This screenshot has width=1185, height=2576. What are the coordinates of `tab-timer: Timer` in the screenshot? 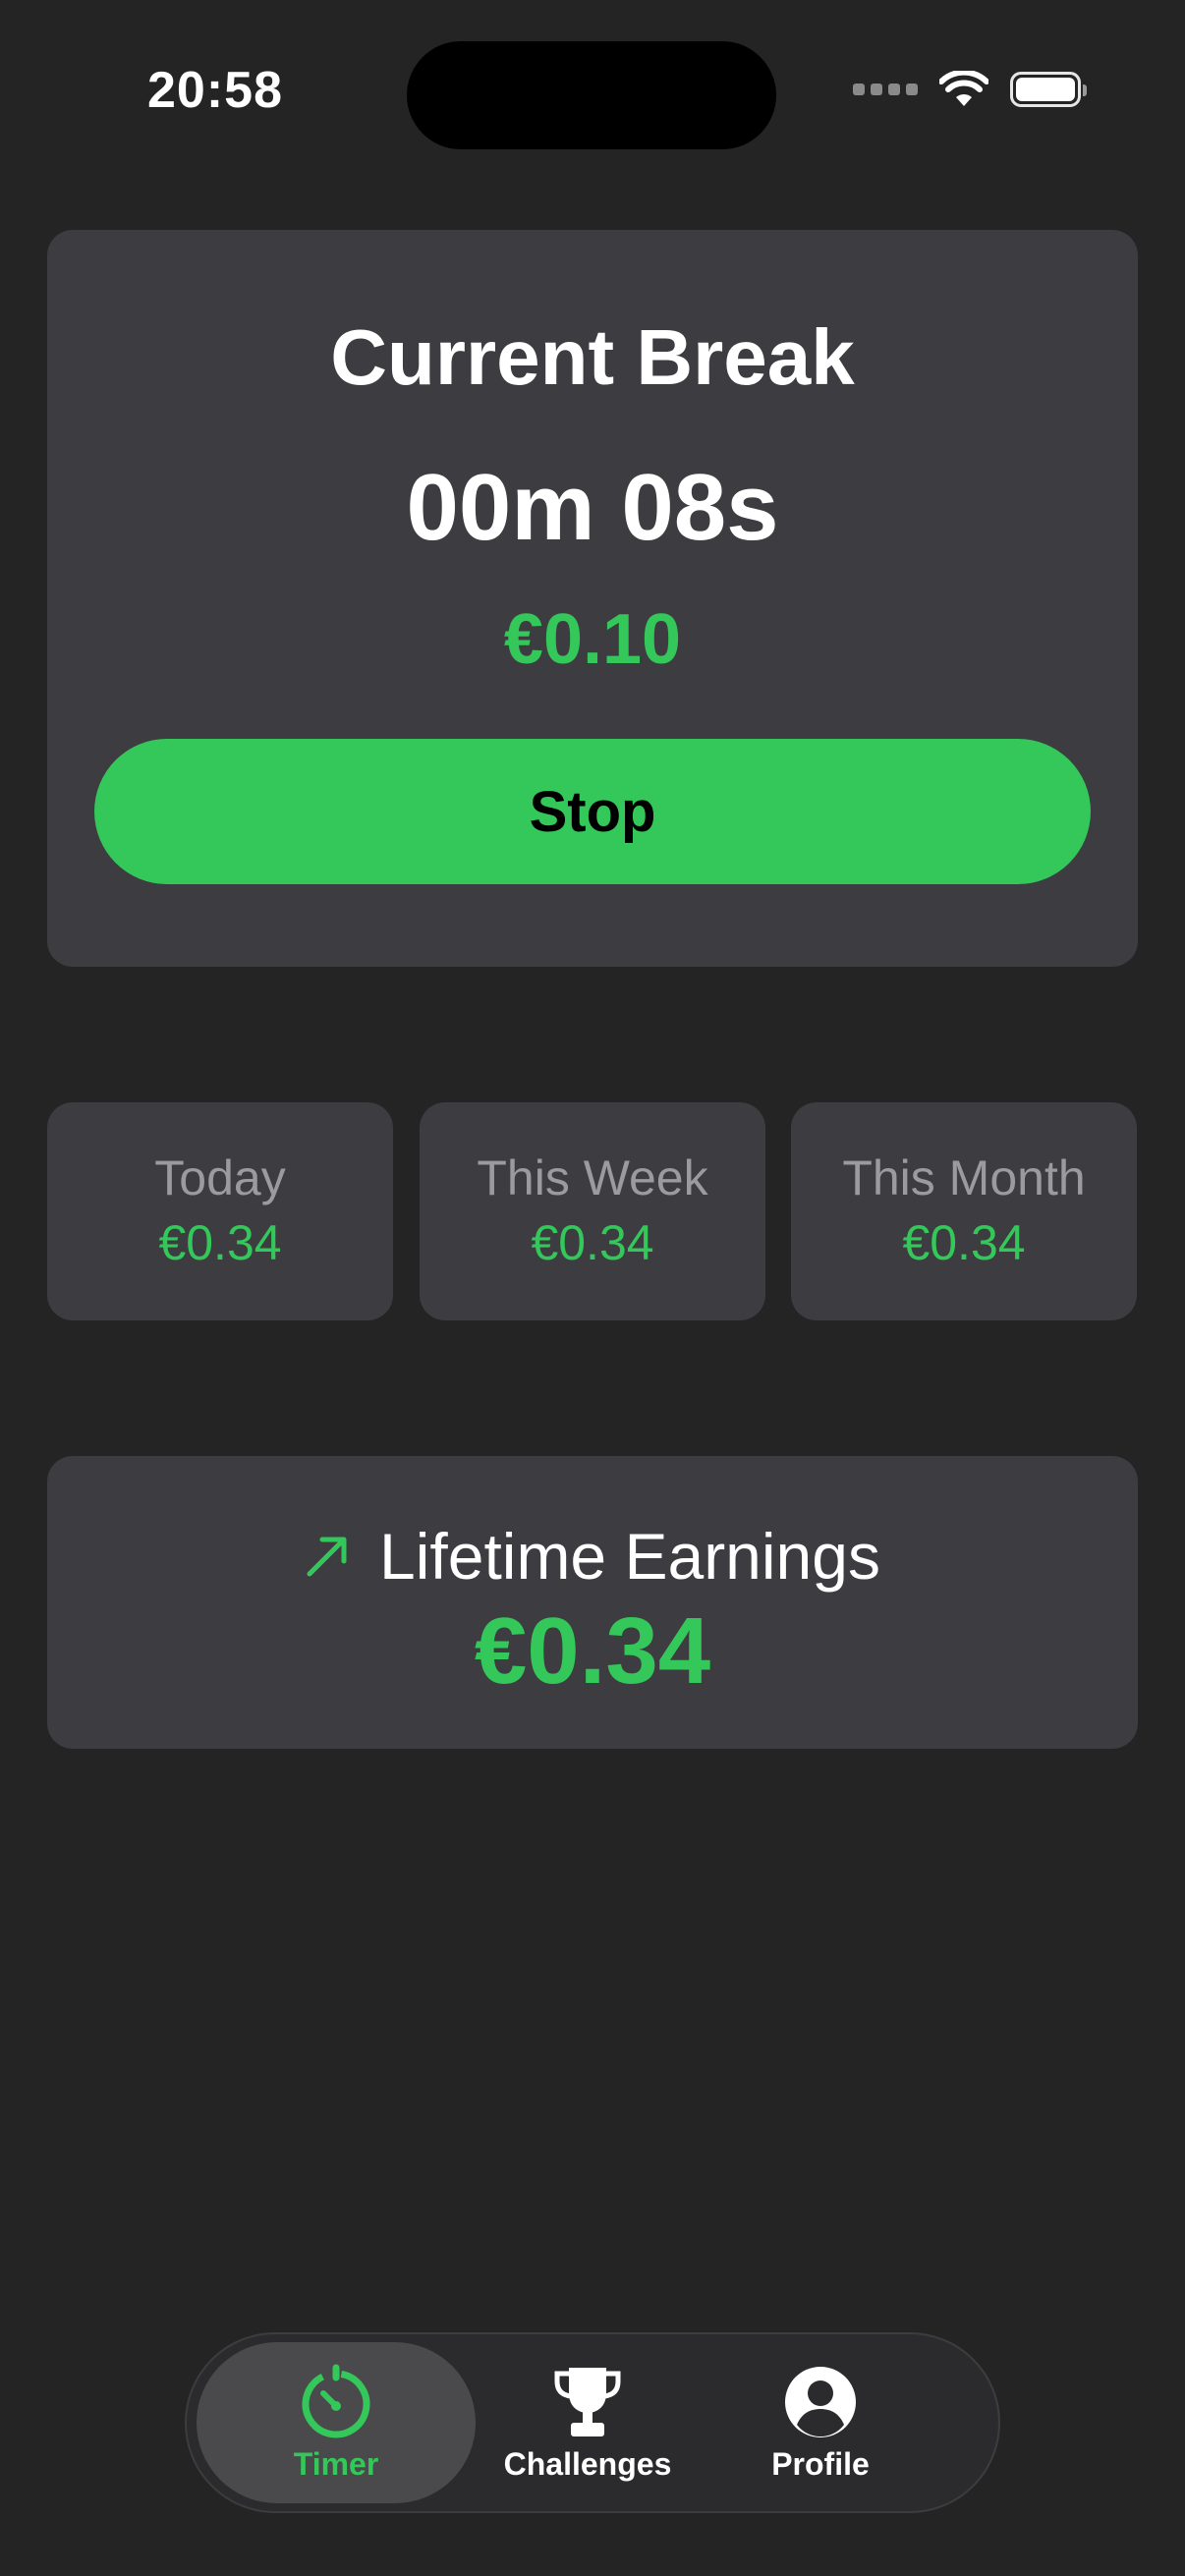 It's located at (337, 2422).